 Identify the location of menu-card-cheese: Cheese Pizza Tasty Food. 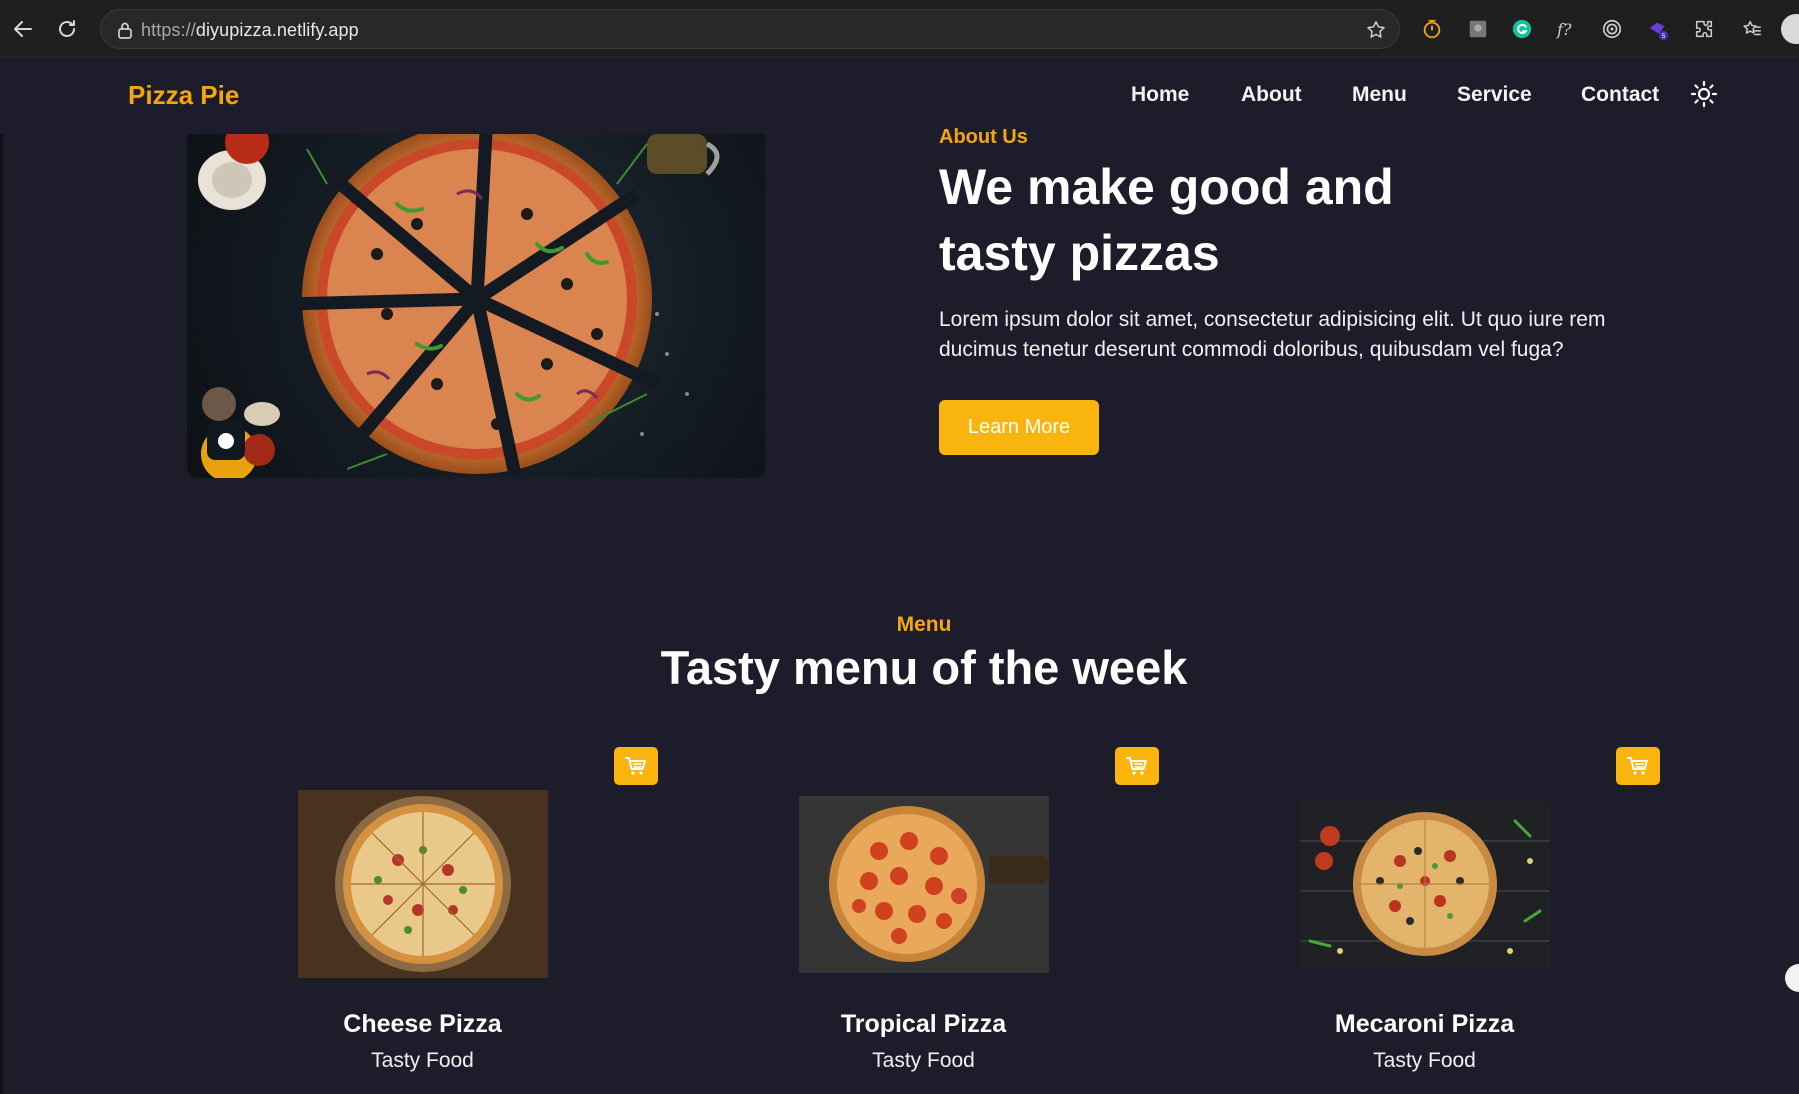
(422, 920).